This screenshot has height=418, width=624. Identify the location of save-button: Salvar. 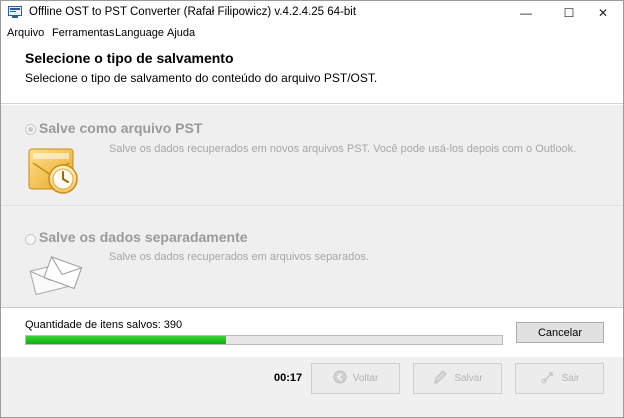
(457, 378).